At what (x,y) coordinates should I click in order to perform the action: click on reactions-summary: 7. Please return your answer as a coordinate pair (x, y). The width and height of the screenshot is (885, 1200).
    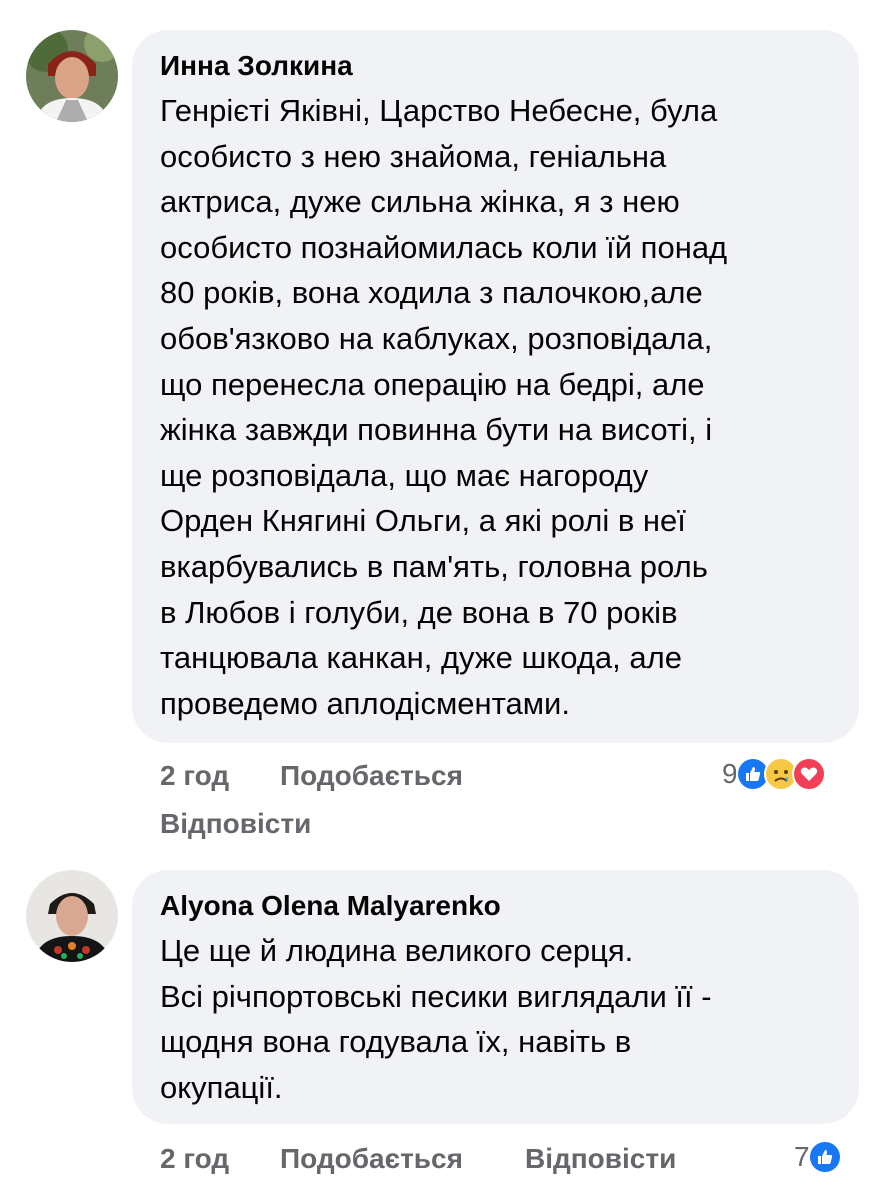
    Looking at the image, I should click on (818, 1157).